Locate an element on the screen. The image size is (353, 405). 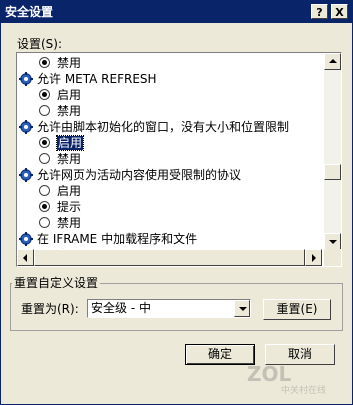
setting-option: 提示 is located at coordinates (60, 207).